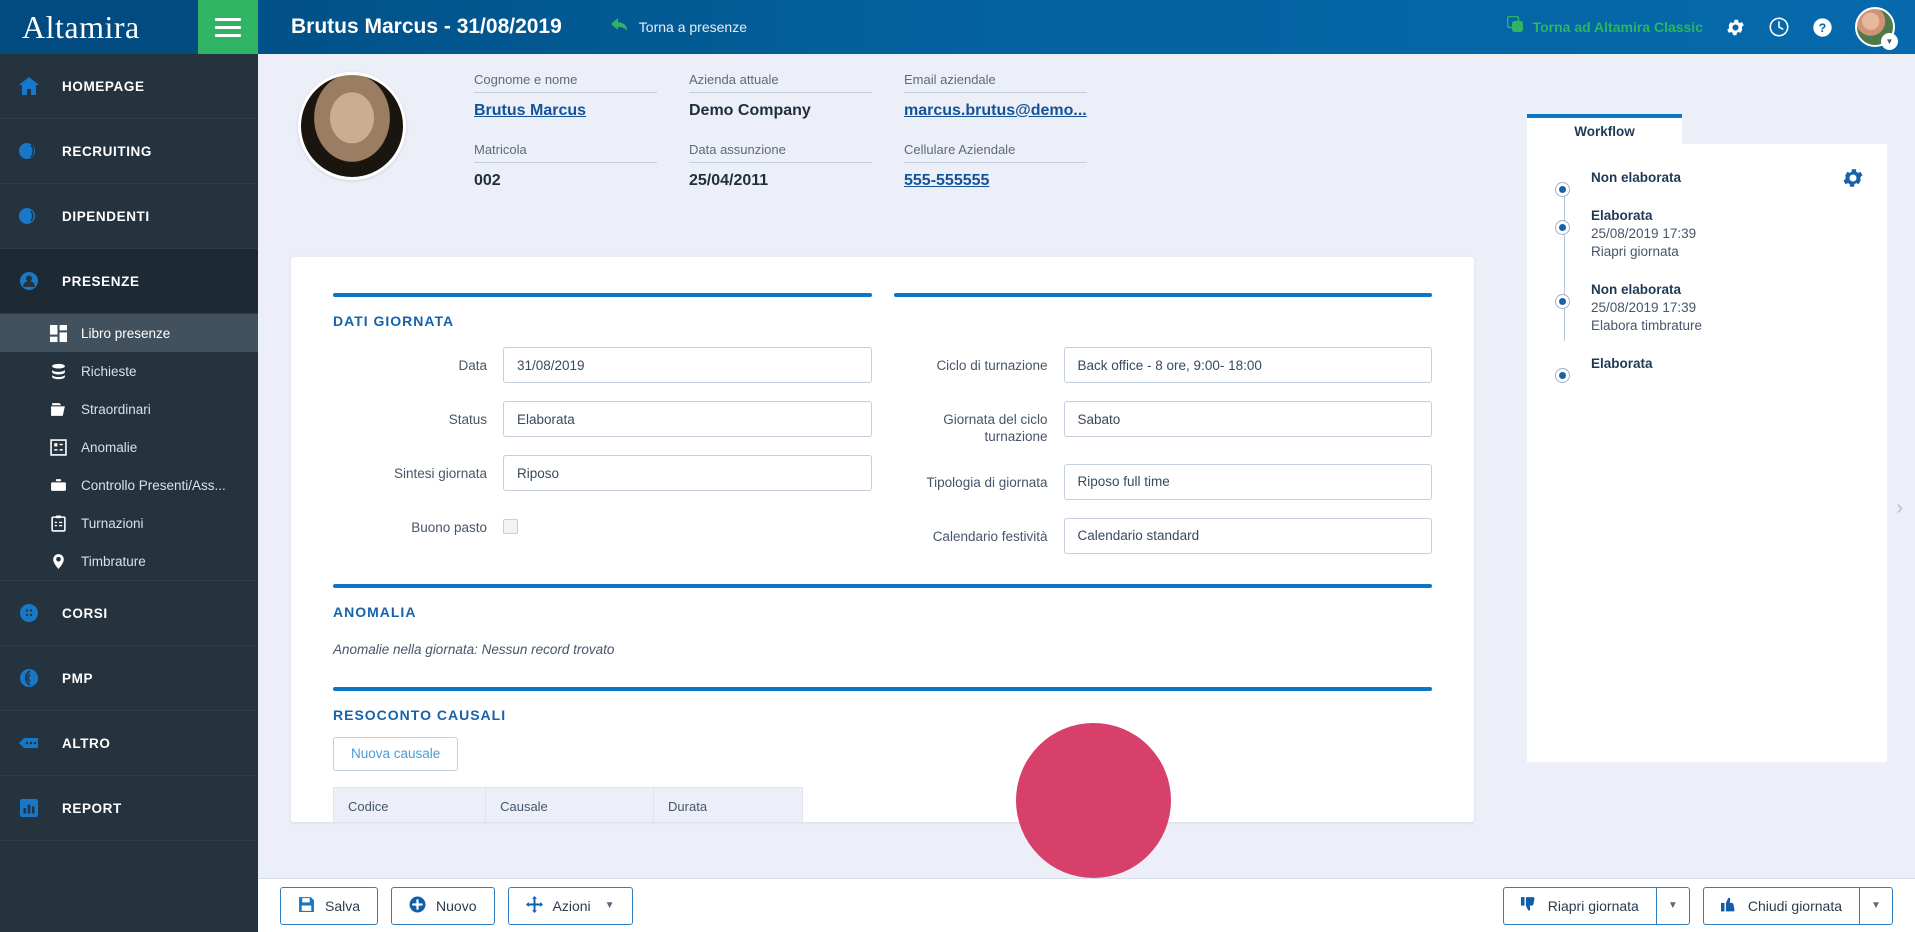 Image resolution: width=1915 pixels, height=932 pixels. Describe the element at coordinates (1162, 295) in the screenshot. I see `rule-right` at that location.